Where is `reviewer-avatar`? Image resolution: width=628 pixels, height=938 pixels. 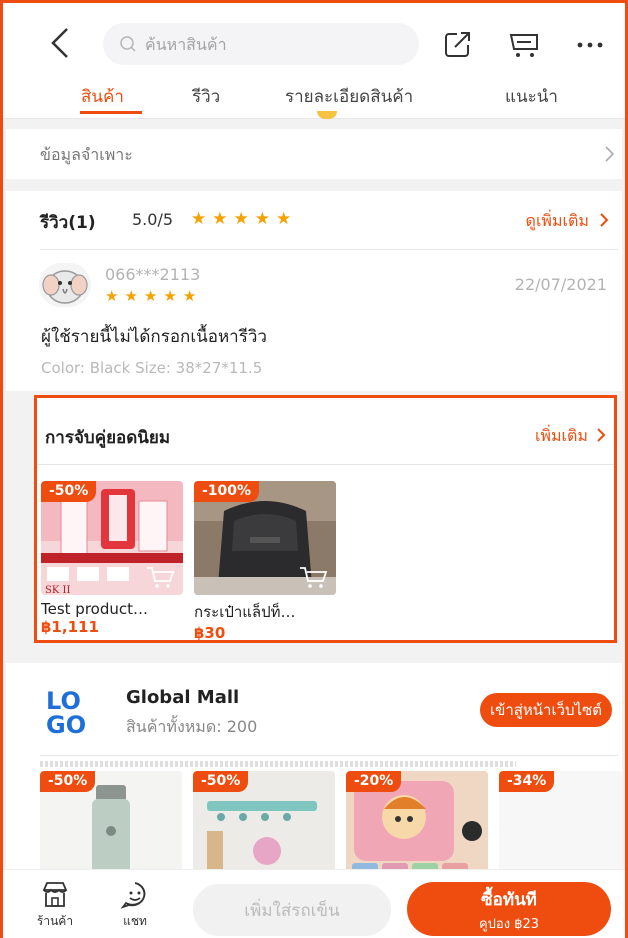 reviewer-avatar is located at coordinates (65, 285).